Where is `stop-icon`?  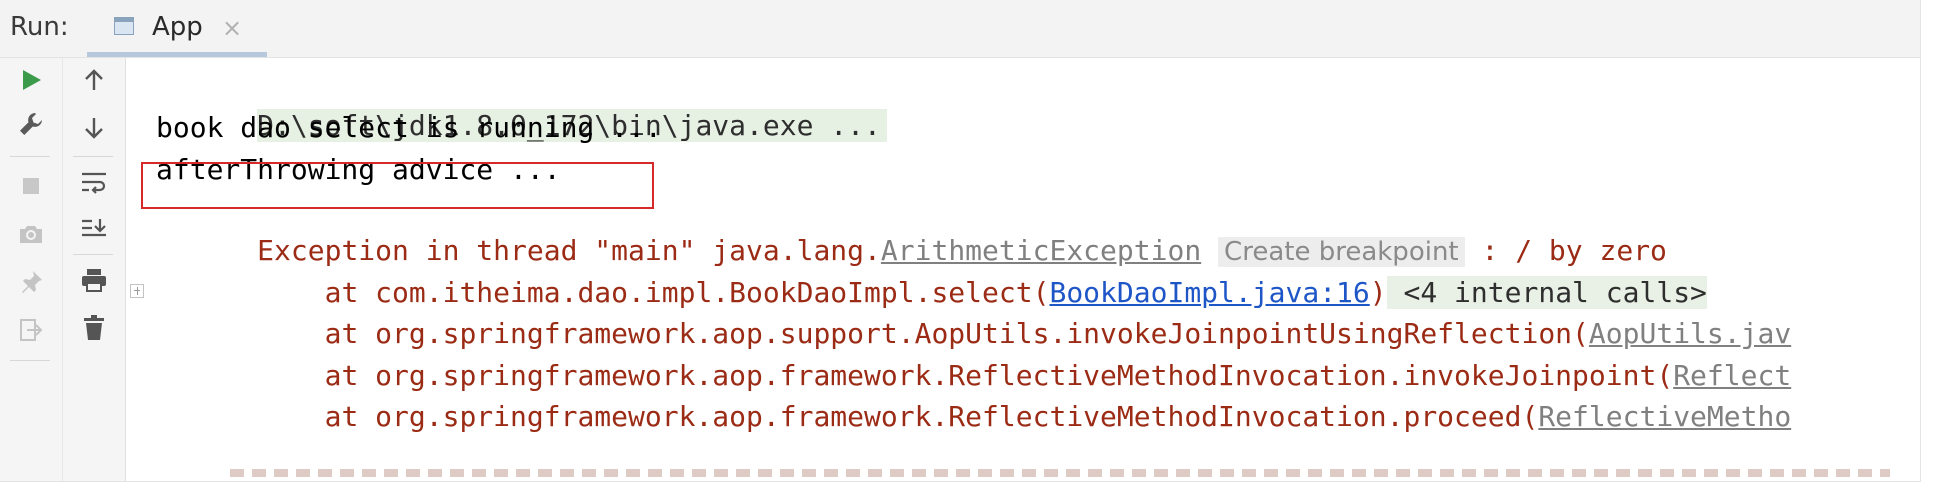 stop-icon is located at coordinates (31, 186).